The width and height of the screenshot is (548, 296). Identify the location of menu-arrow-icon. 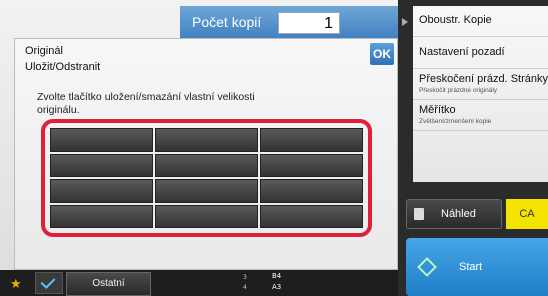
(405, 22).